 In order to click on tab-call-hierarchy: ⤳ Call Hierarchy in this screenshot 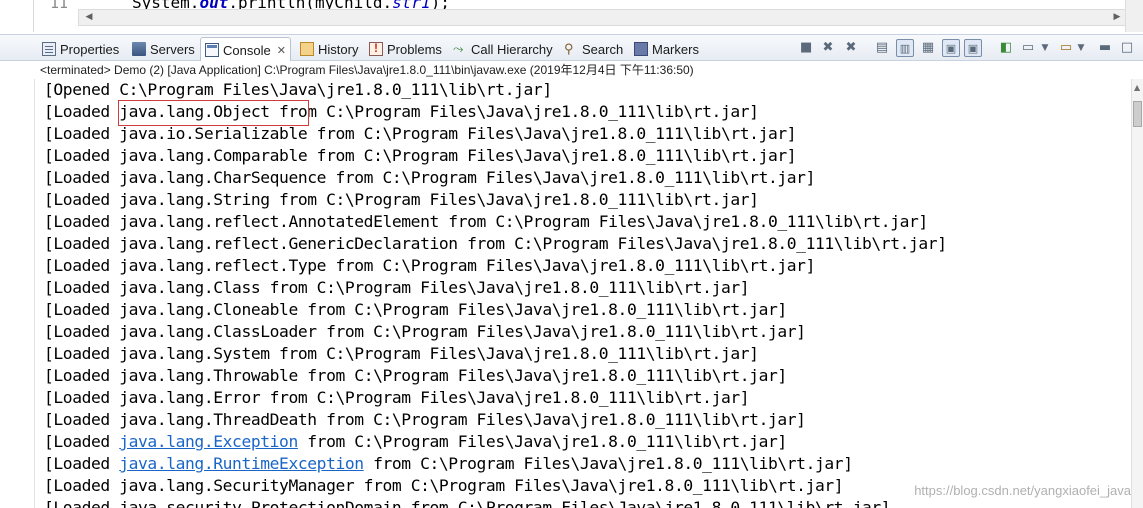, I will do `click(503, 49)`.